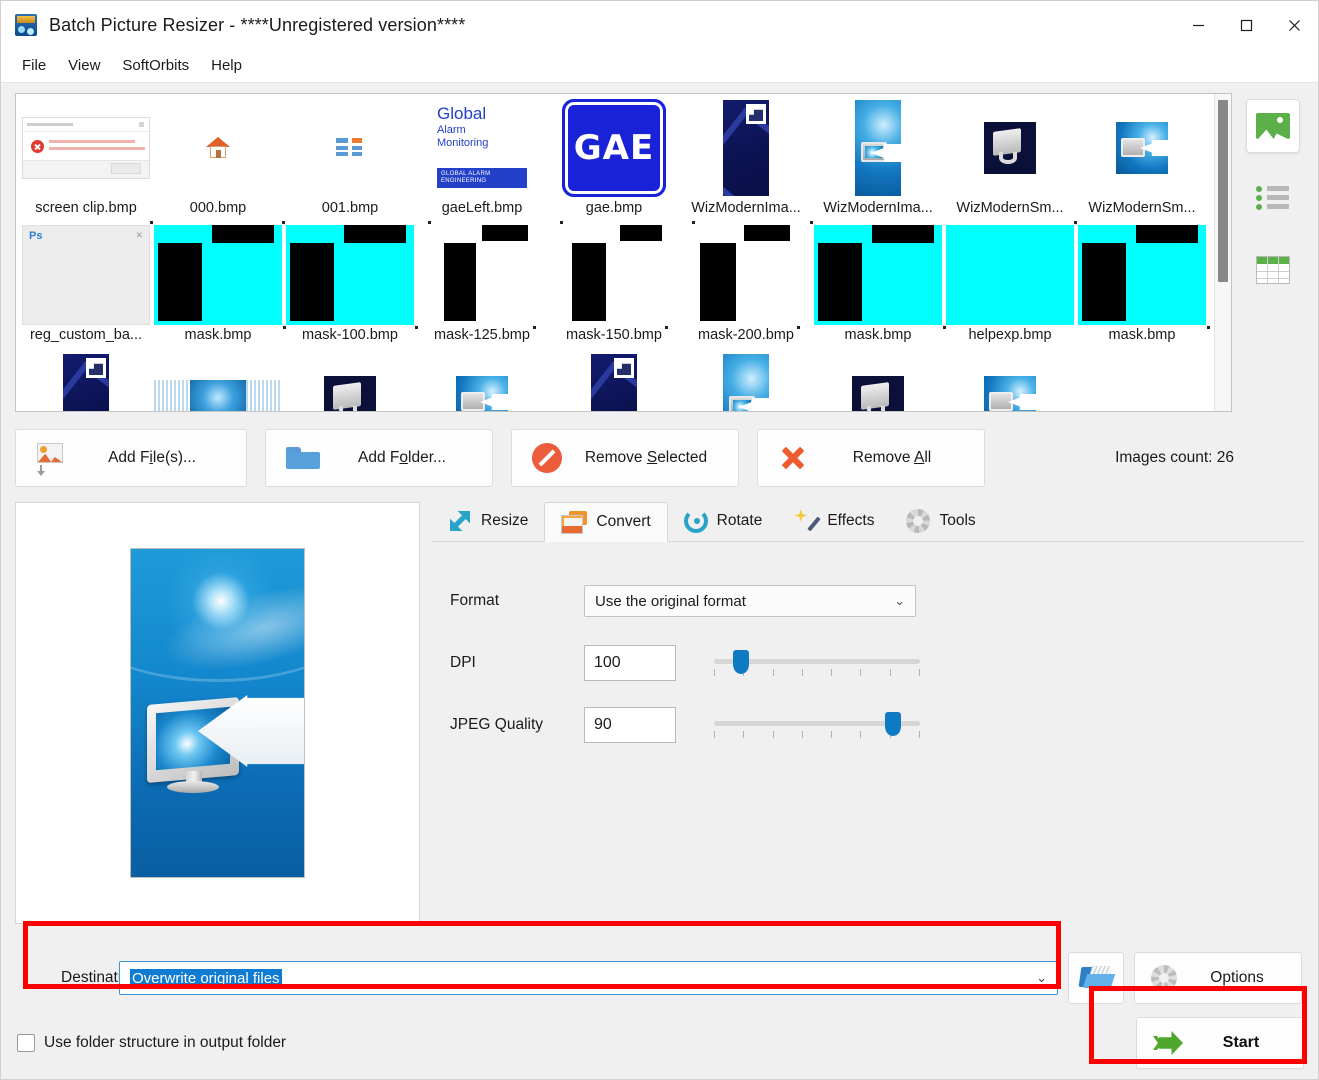  What do you see at coordinates (86, 158) in the screenshot?
I see `thumbnail-item: screen clip.bmp` at bounding box center [86, 158].